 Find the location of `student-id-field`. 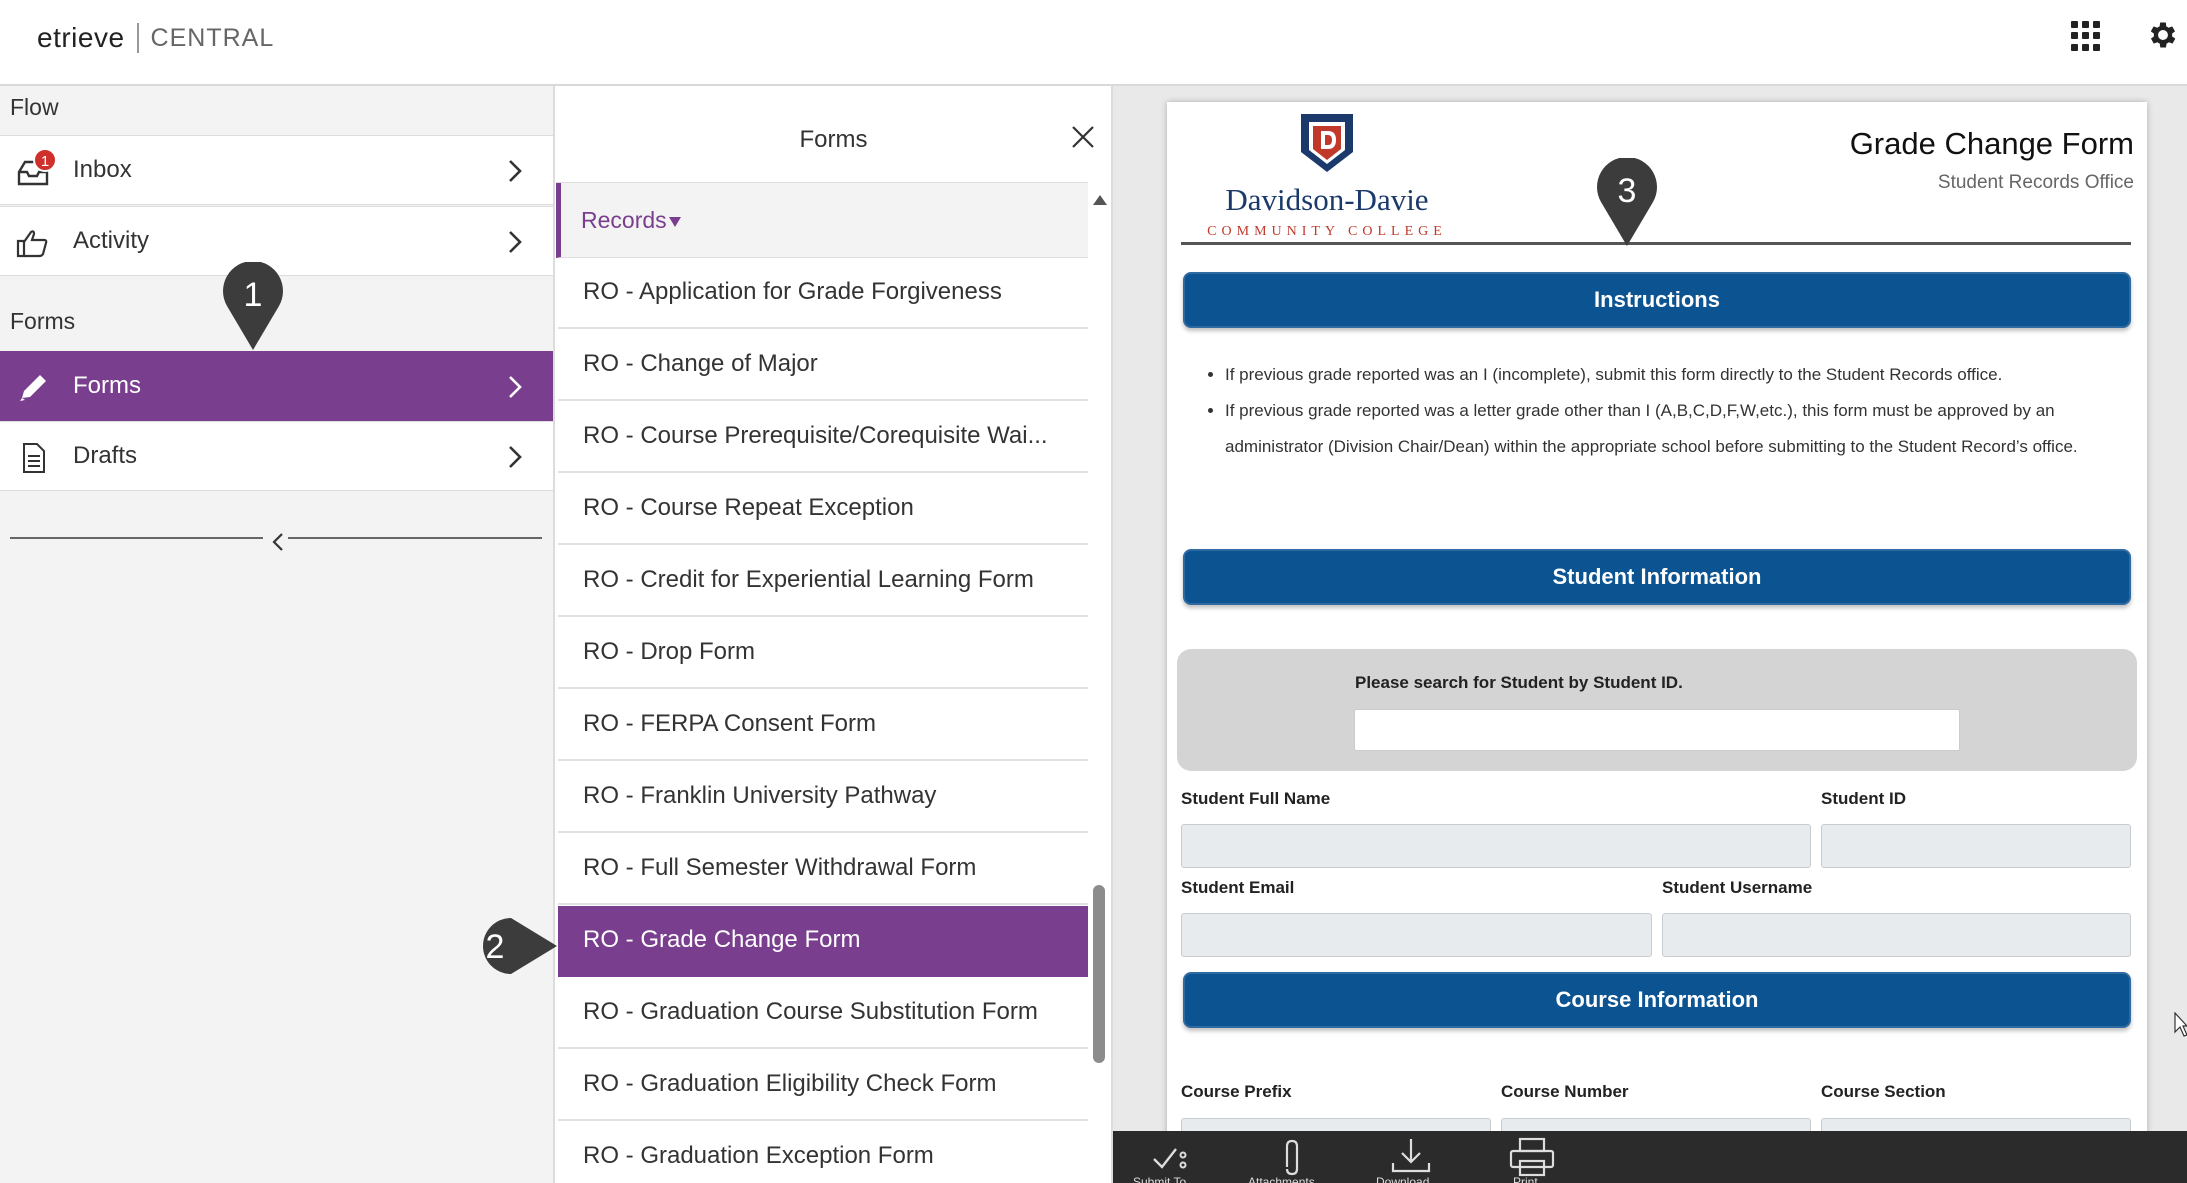

student-id-field is located at coordinates (1976, 846).